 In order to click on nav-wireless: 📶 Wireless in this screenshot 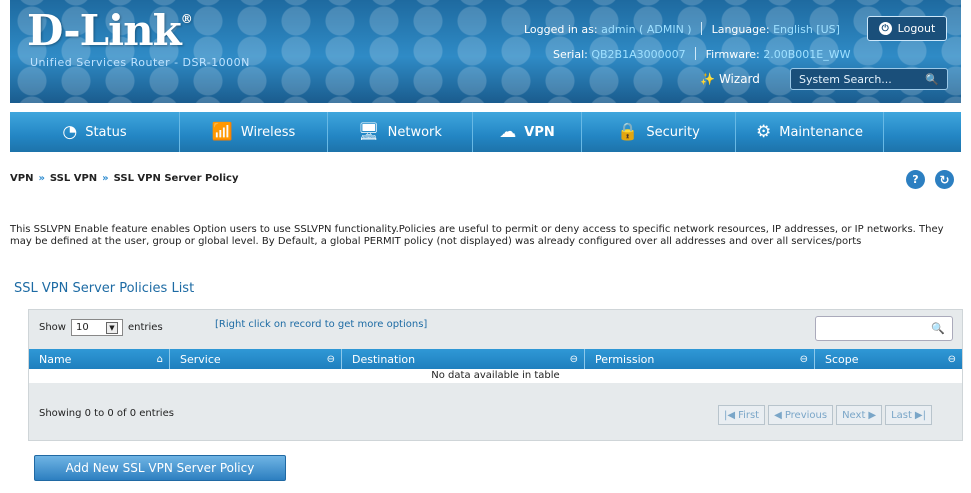, I will do `click(254, 132)`.